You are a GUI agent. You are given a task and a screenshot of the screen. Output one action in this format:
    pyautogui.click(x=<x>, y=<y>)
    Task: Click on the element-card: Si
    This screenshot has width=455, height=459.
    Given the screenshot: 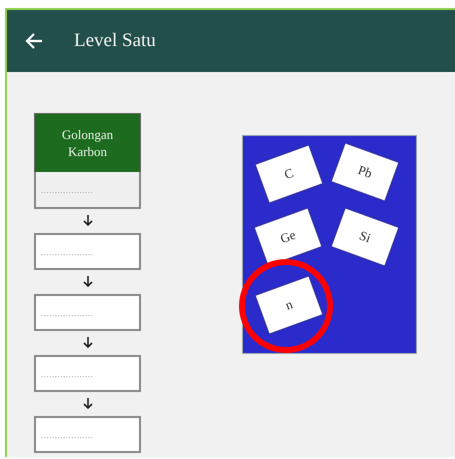 What is the action you would take?
    pyautogui.click(x=365, y=237)
    